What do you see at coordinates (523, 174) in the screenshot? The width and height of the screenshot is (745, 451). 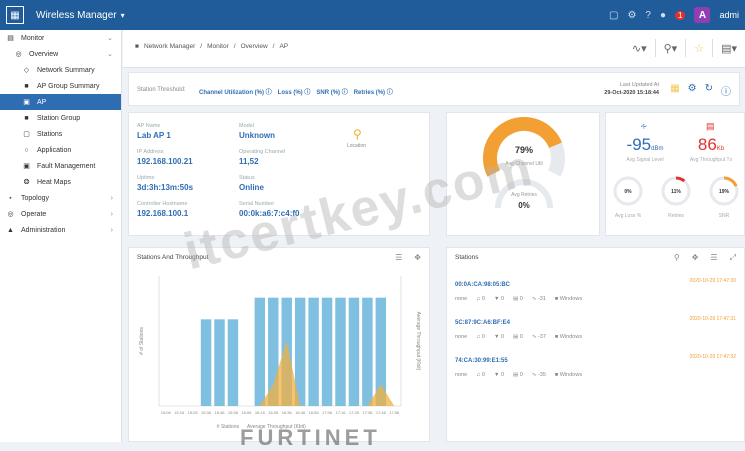 I see `gauge-card: 79% Avg Channel Util Avg Retries 0%` at bounding box center [523, 174].